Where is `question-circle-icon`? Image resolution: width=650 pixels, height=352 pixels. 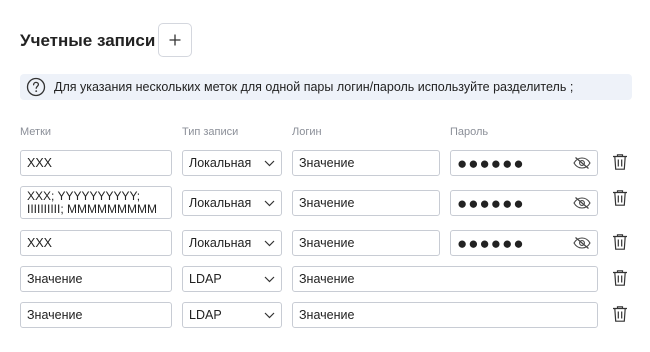 question-circle-icon is located at coordinates (36, 87).